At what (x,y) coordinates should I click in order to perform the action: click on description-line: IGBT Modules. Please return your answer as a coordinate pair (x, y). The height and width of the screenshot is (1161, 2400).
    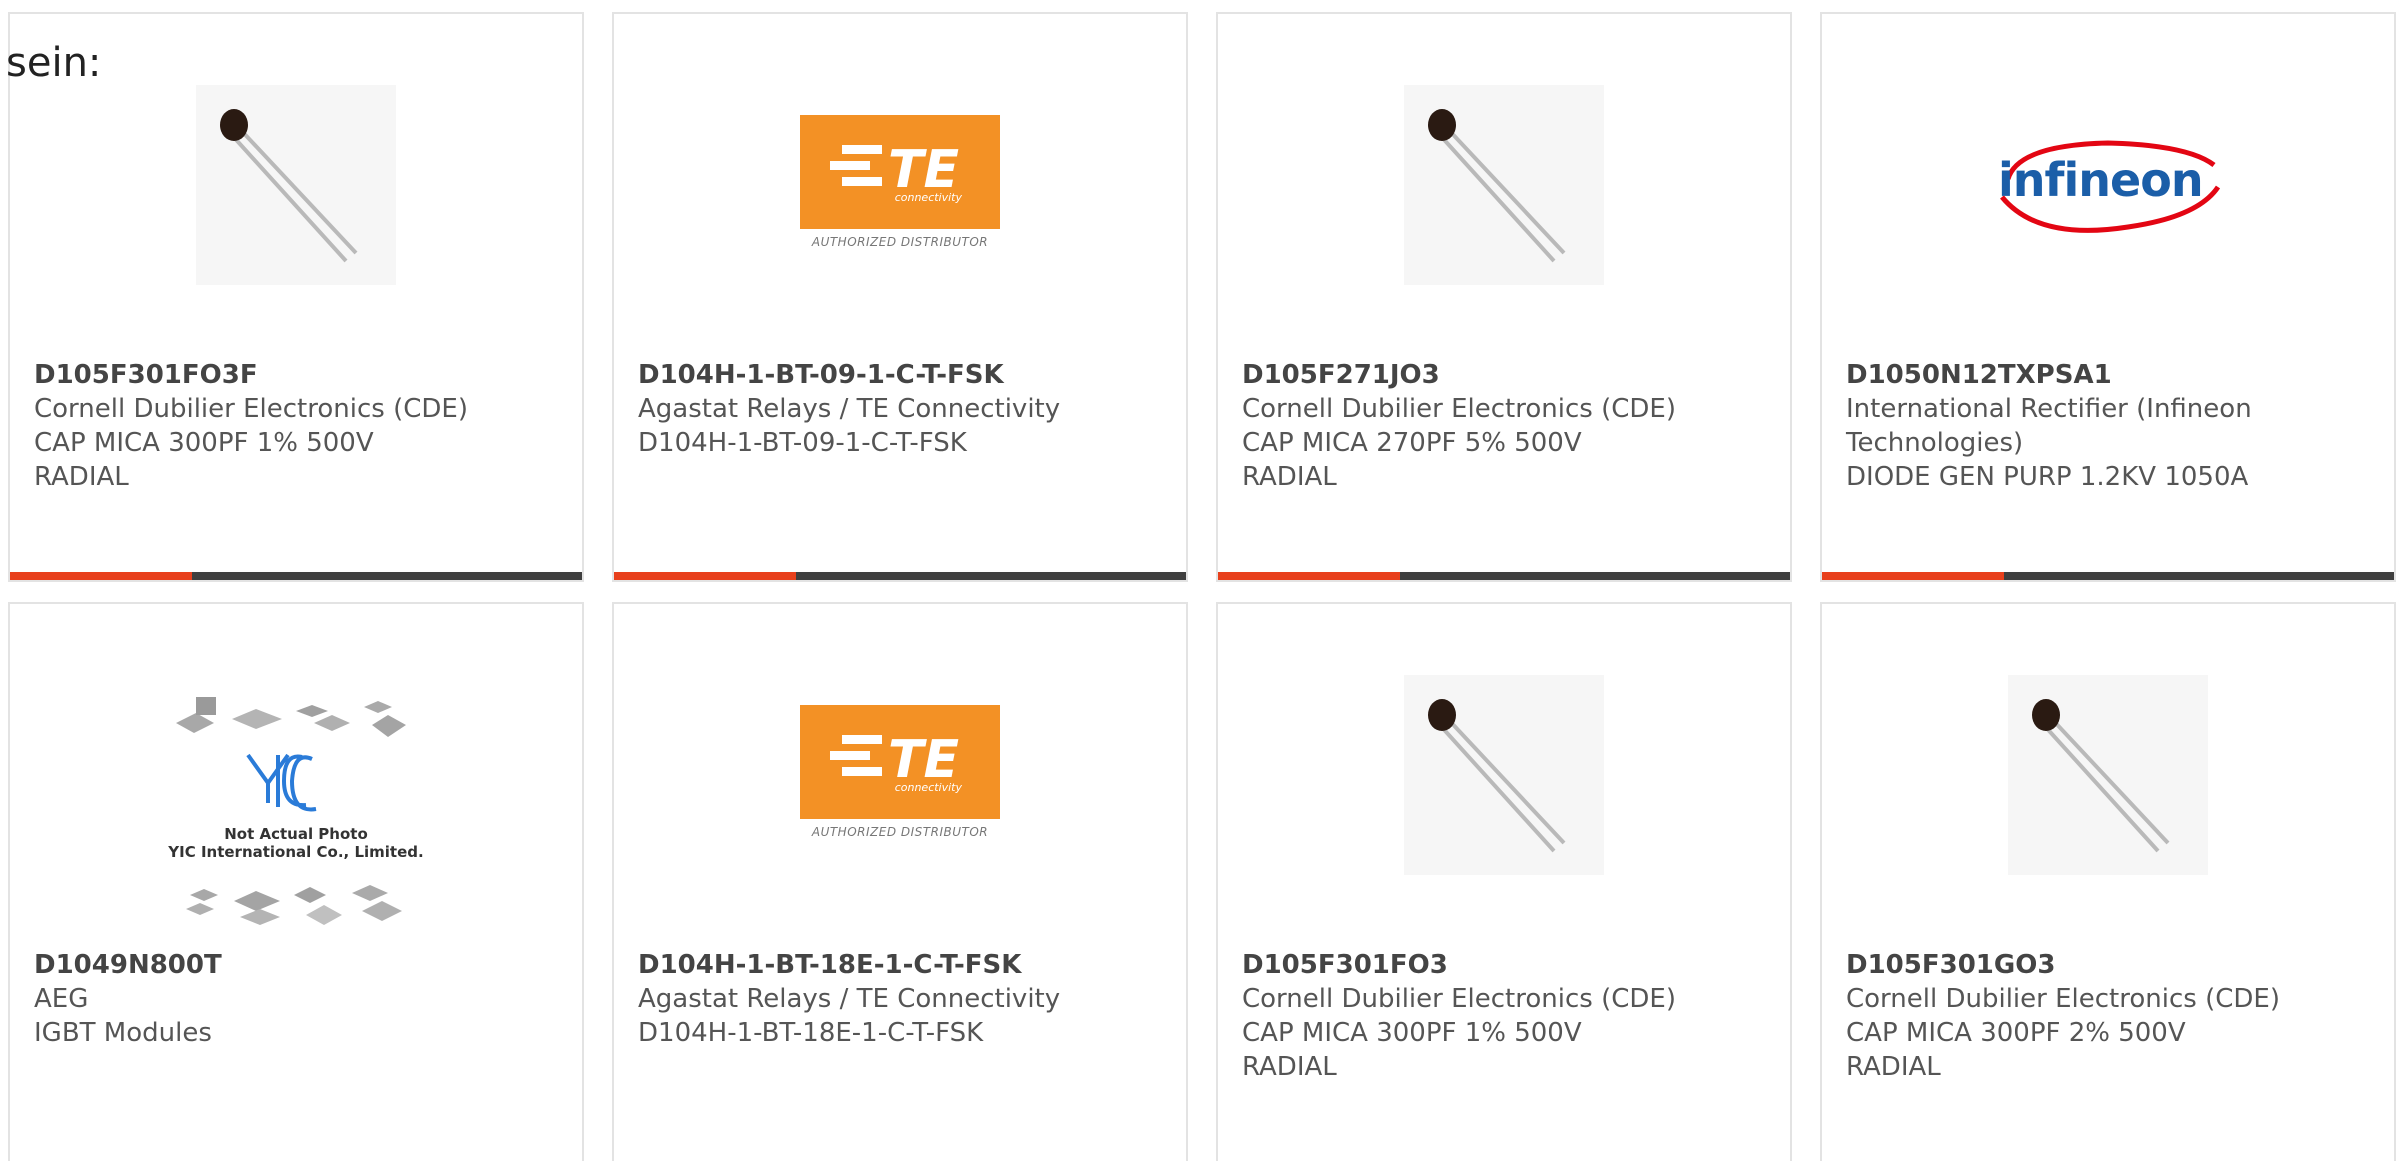
    Looking at the image, I should click on (123, 1033).